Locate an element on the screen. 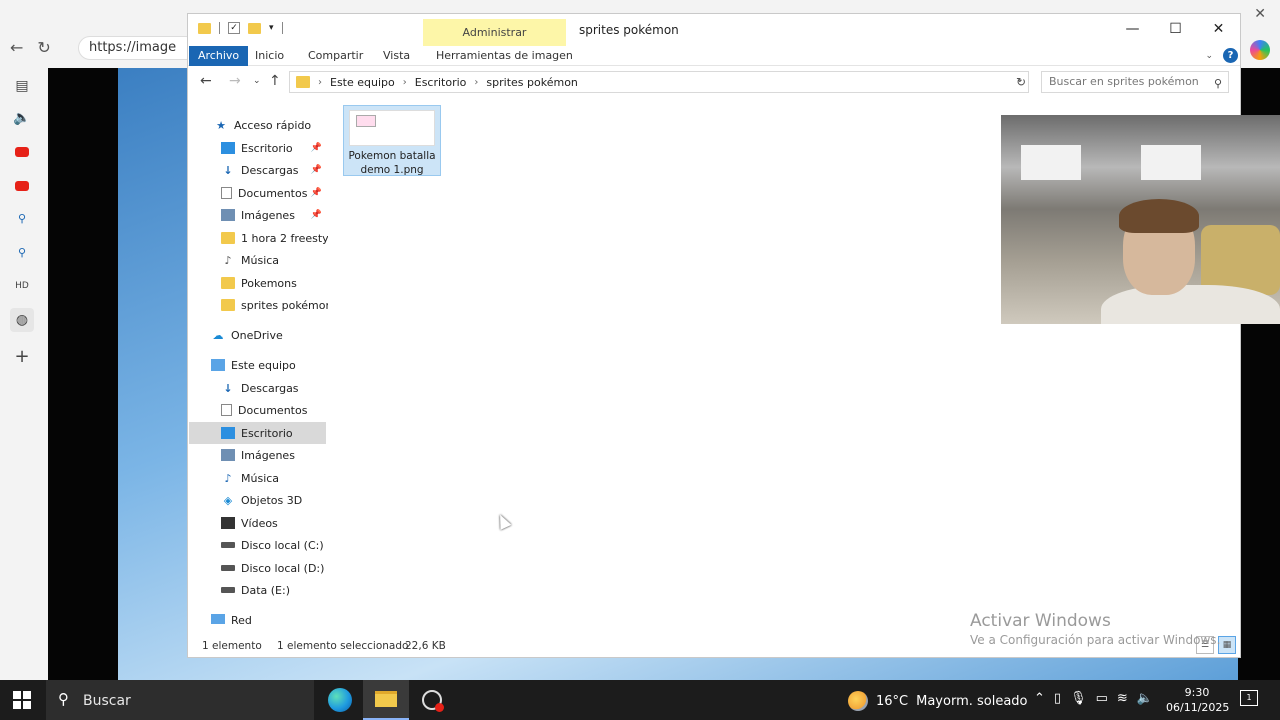 The height and width of the screenshot is (720, 1280). breadcrumb-escritorio: Escritorio is located at coordinates (441, 82).